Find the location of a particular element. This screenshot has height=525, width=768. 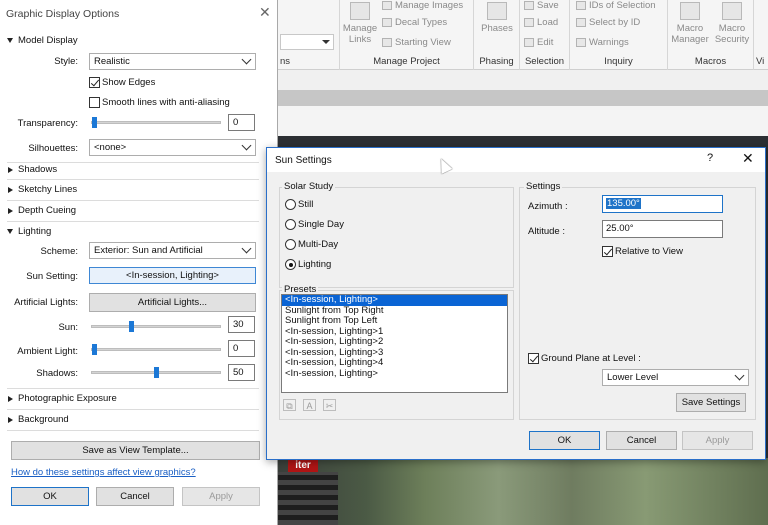

macro-manager-button: Macro Manager is located at coordinates (690, 23).